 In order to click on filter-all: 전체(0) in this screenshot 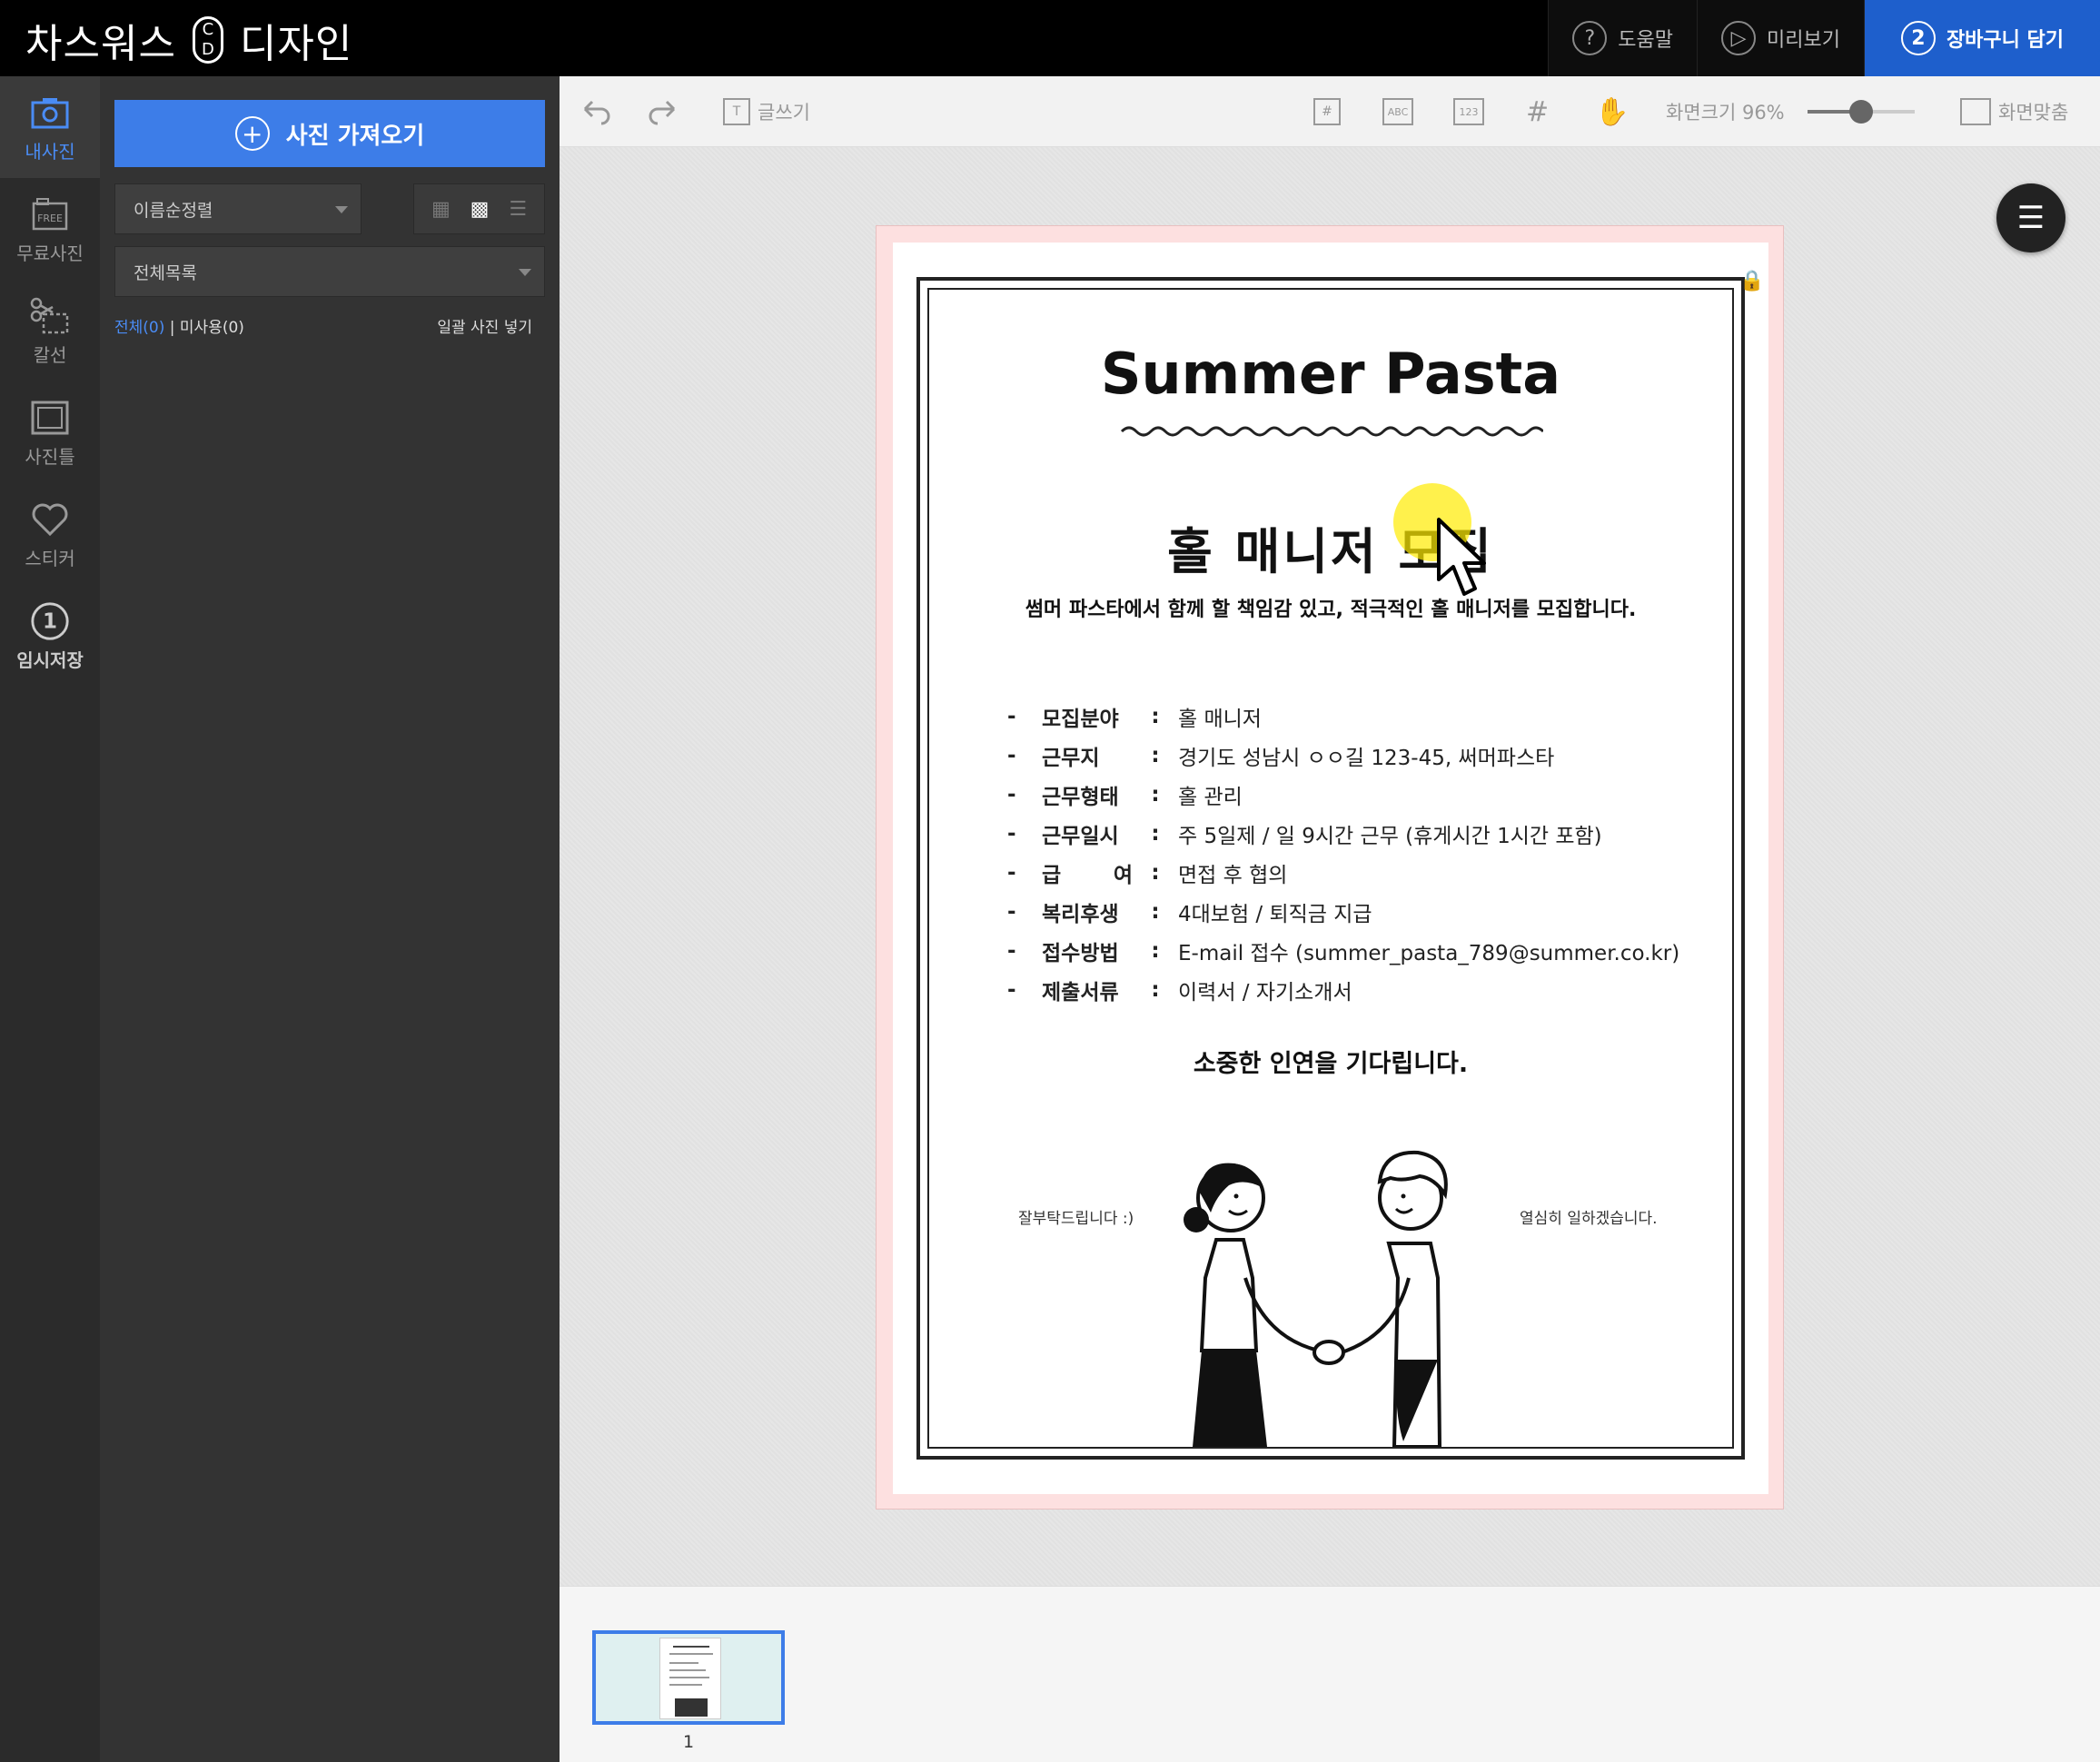, I will do `click(139, 328)`.